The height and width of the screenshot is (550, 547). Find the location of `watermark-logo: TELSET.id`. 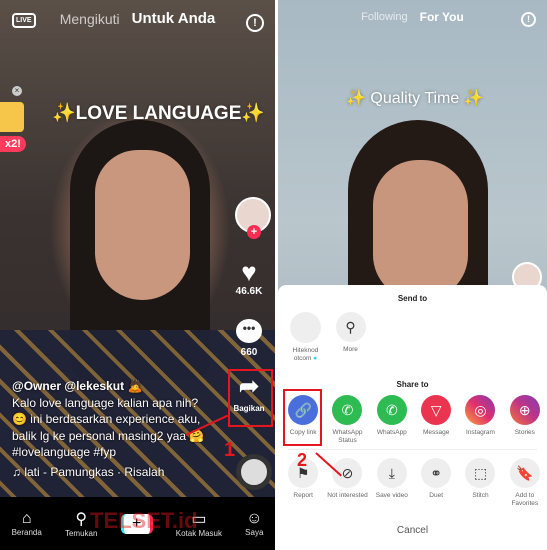

watermark-logo: TELSET.id is located at coordinates (144, 520).